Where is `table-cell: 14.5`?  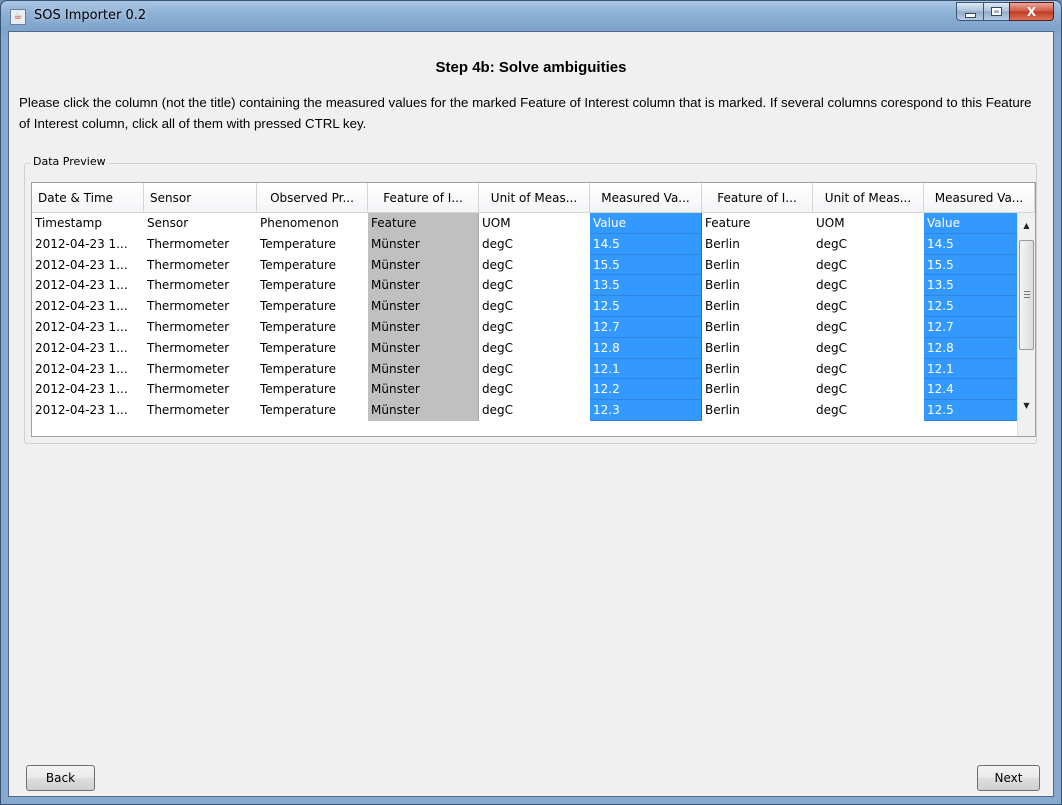
table-cell: 14.5 is located at coordinates (646, 244).